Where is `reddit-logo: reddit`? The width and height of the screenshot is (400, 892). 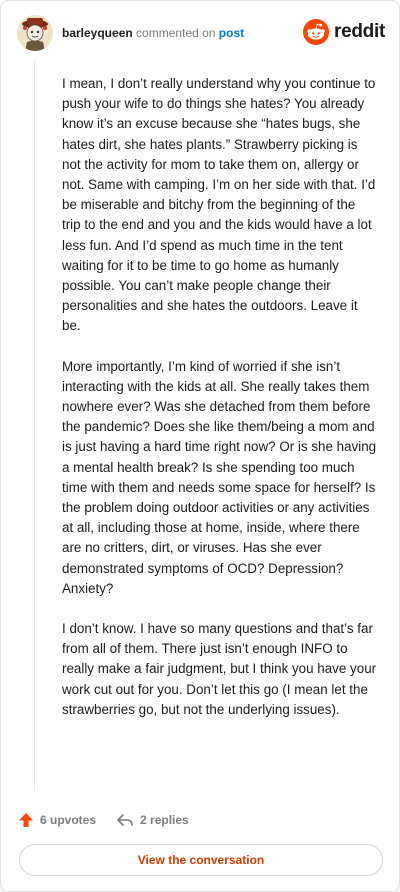 reddit-logo: reddit is located at coordinates (344, 32).